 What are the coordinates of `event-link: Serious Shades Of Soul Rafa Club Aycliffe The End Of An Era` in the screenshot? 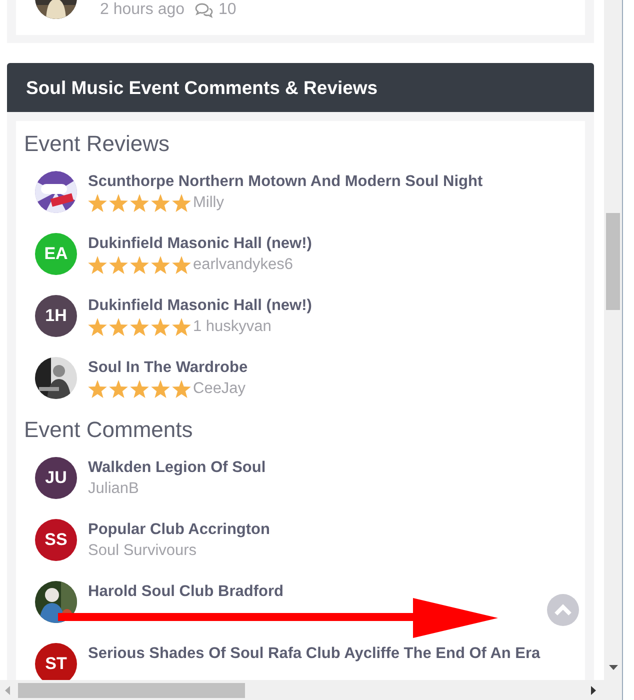 It's located at (314, 653).